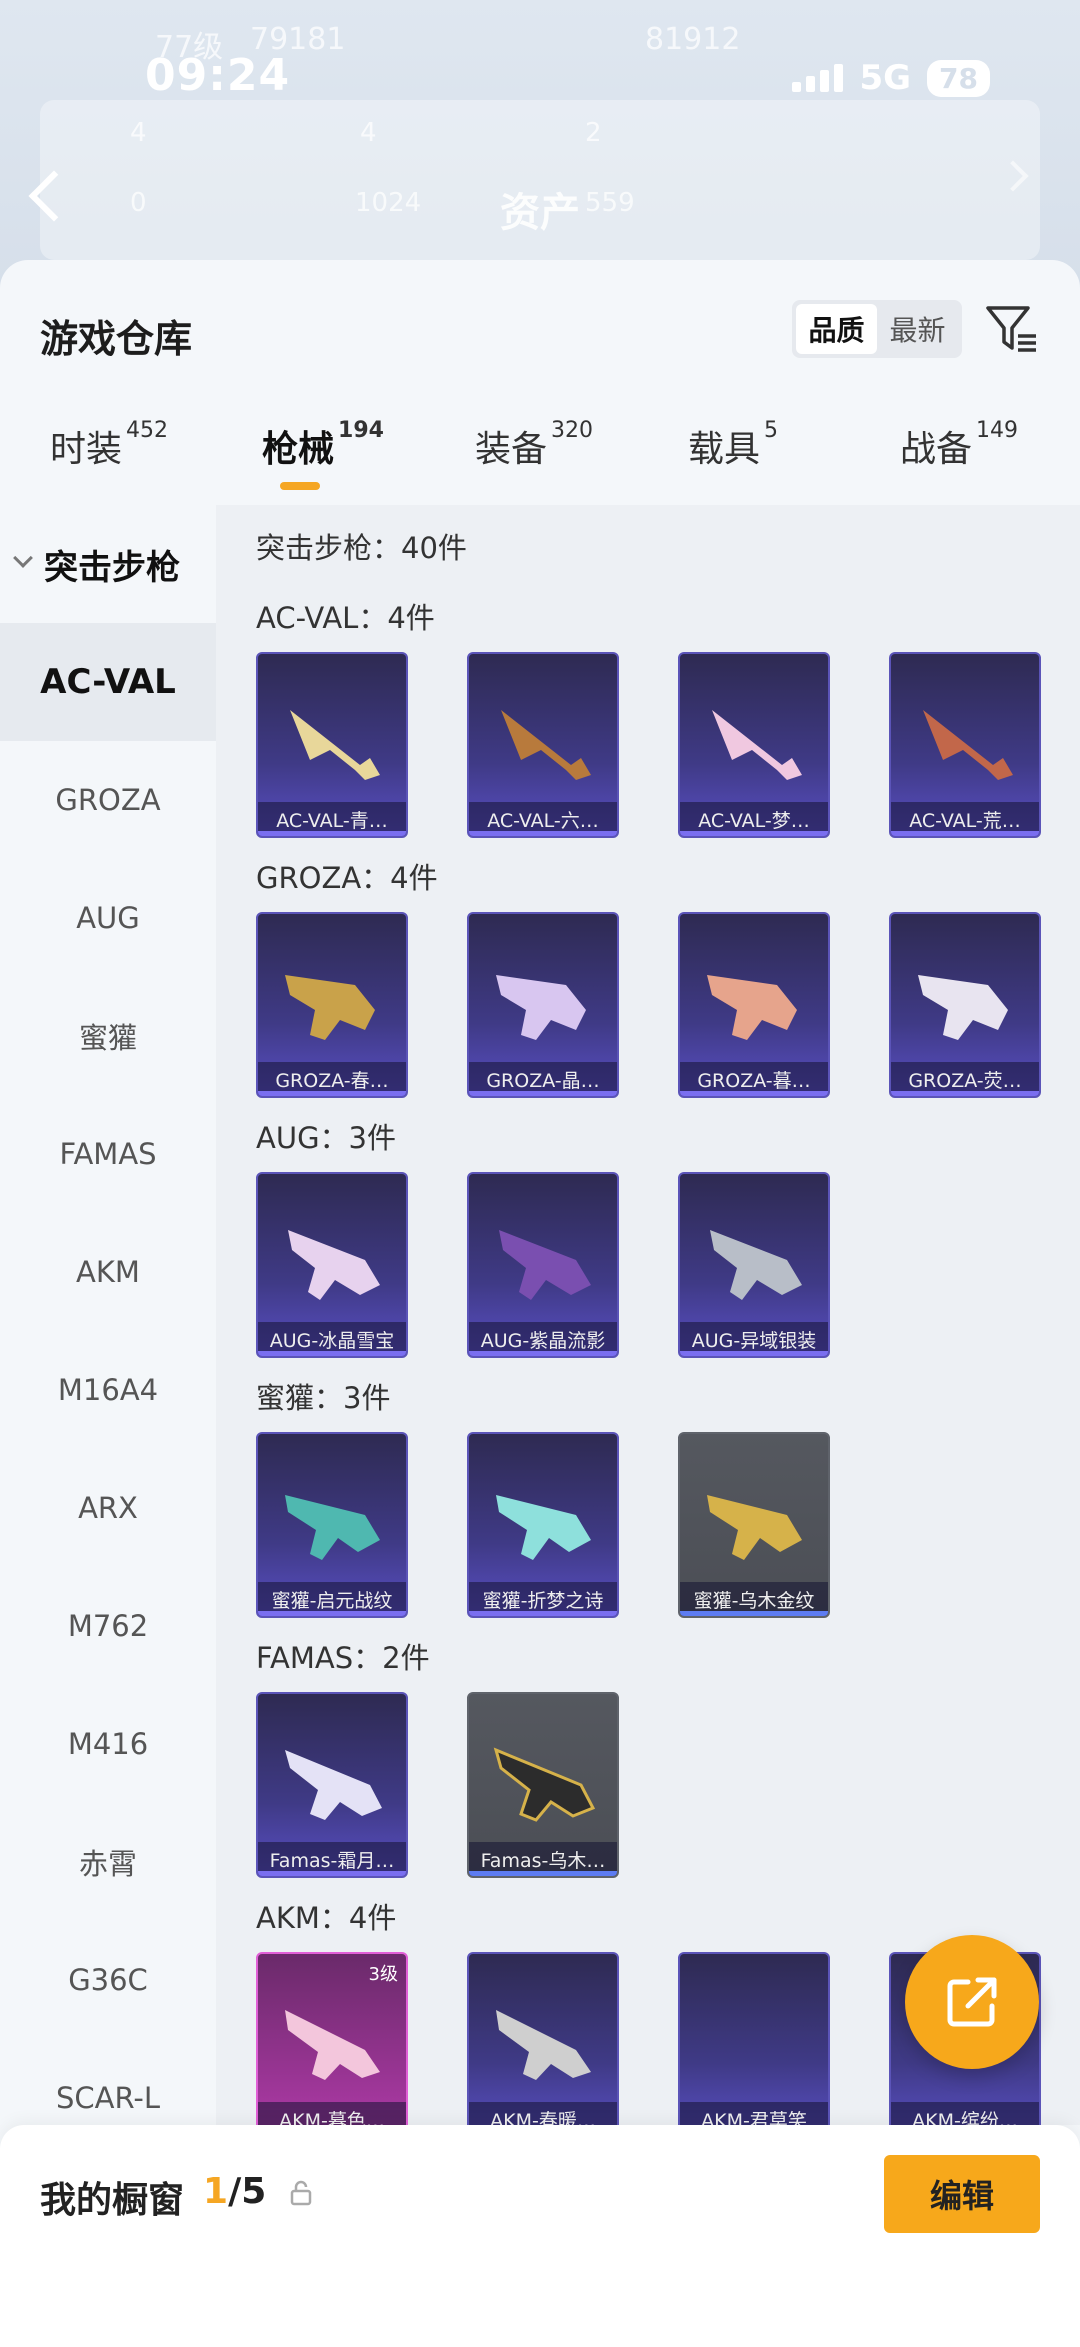  Describe the element at coordinates (326, 1918) in the screenshot. I see `category-heading: AKM：4件` at that location.